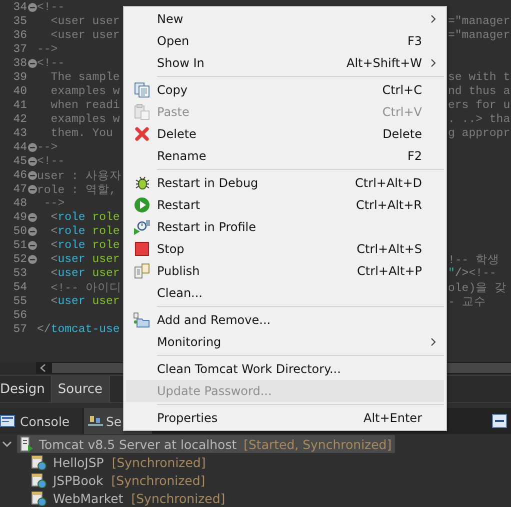 Image resolution: width=511 pixels, height=507 pixels. Describe the element at coordinates (285, 249) in the screenshot. I see `menu-item: Stop Ctrl+Alt+S` at that location.